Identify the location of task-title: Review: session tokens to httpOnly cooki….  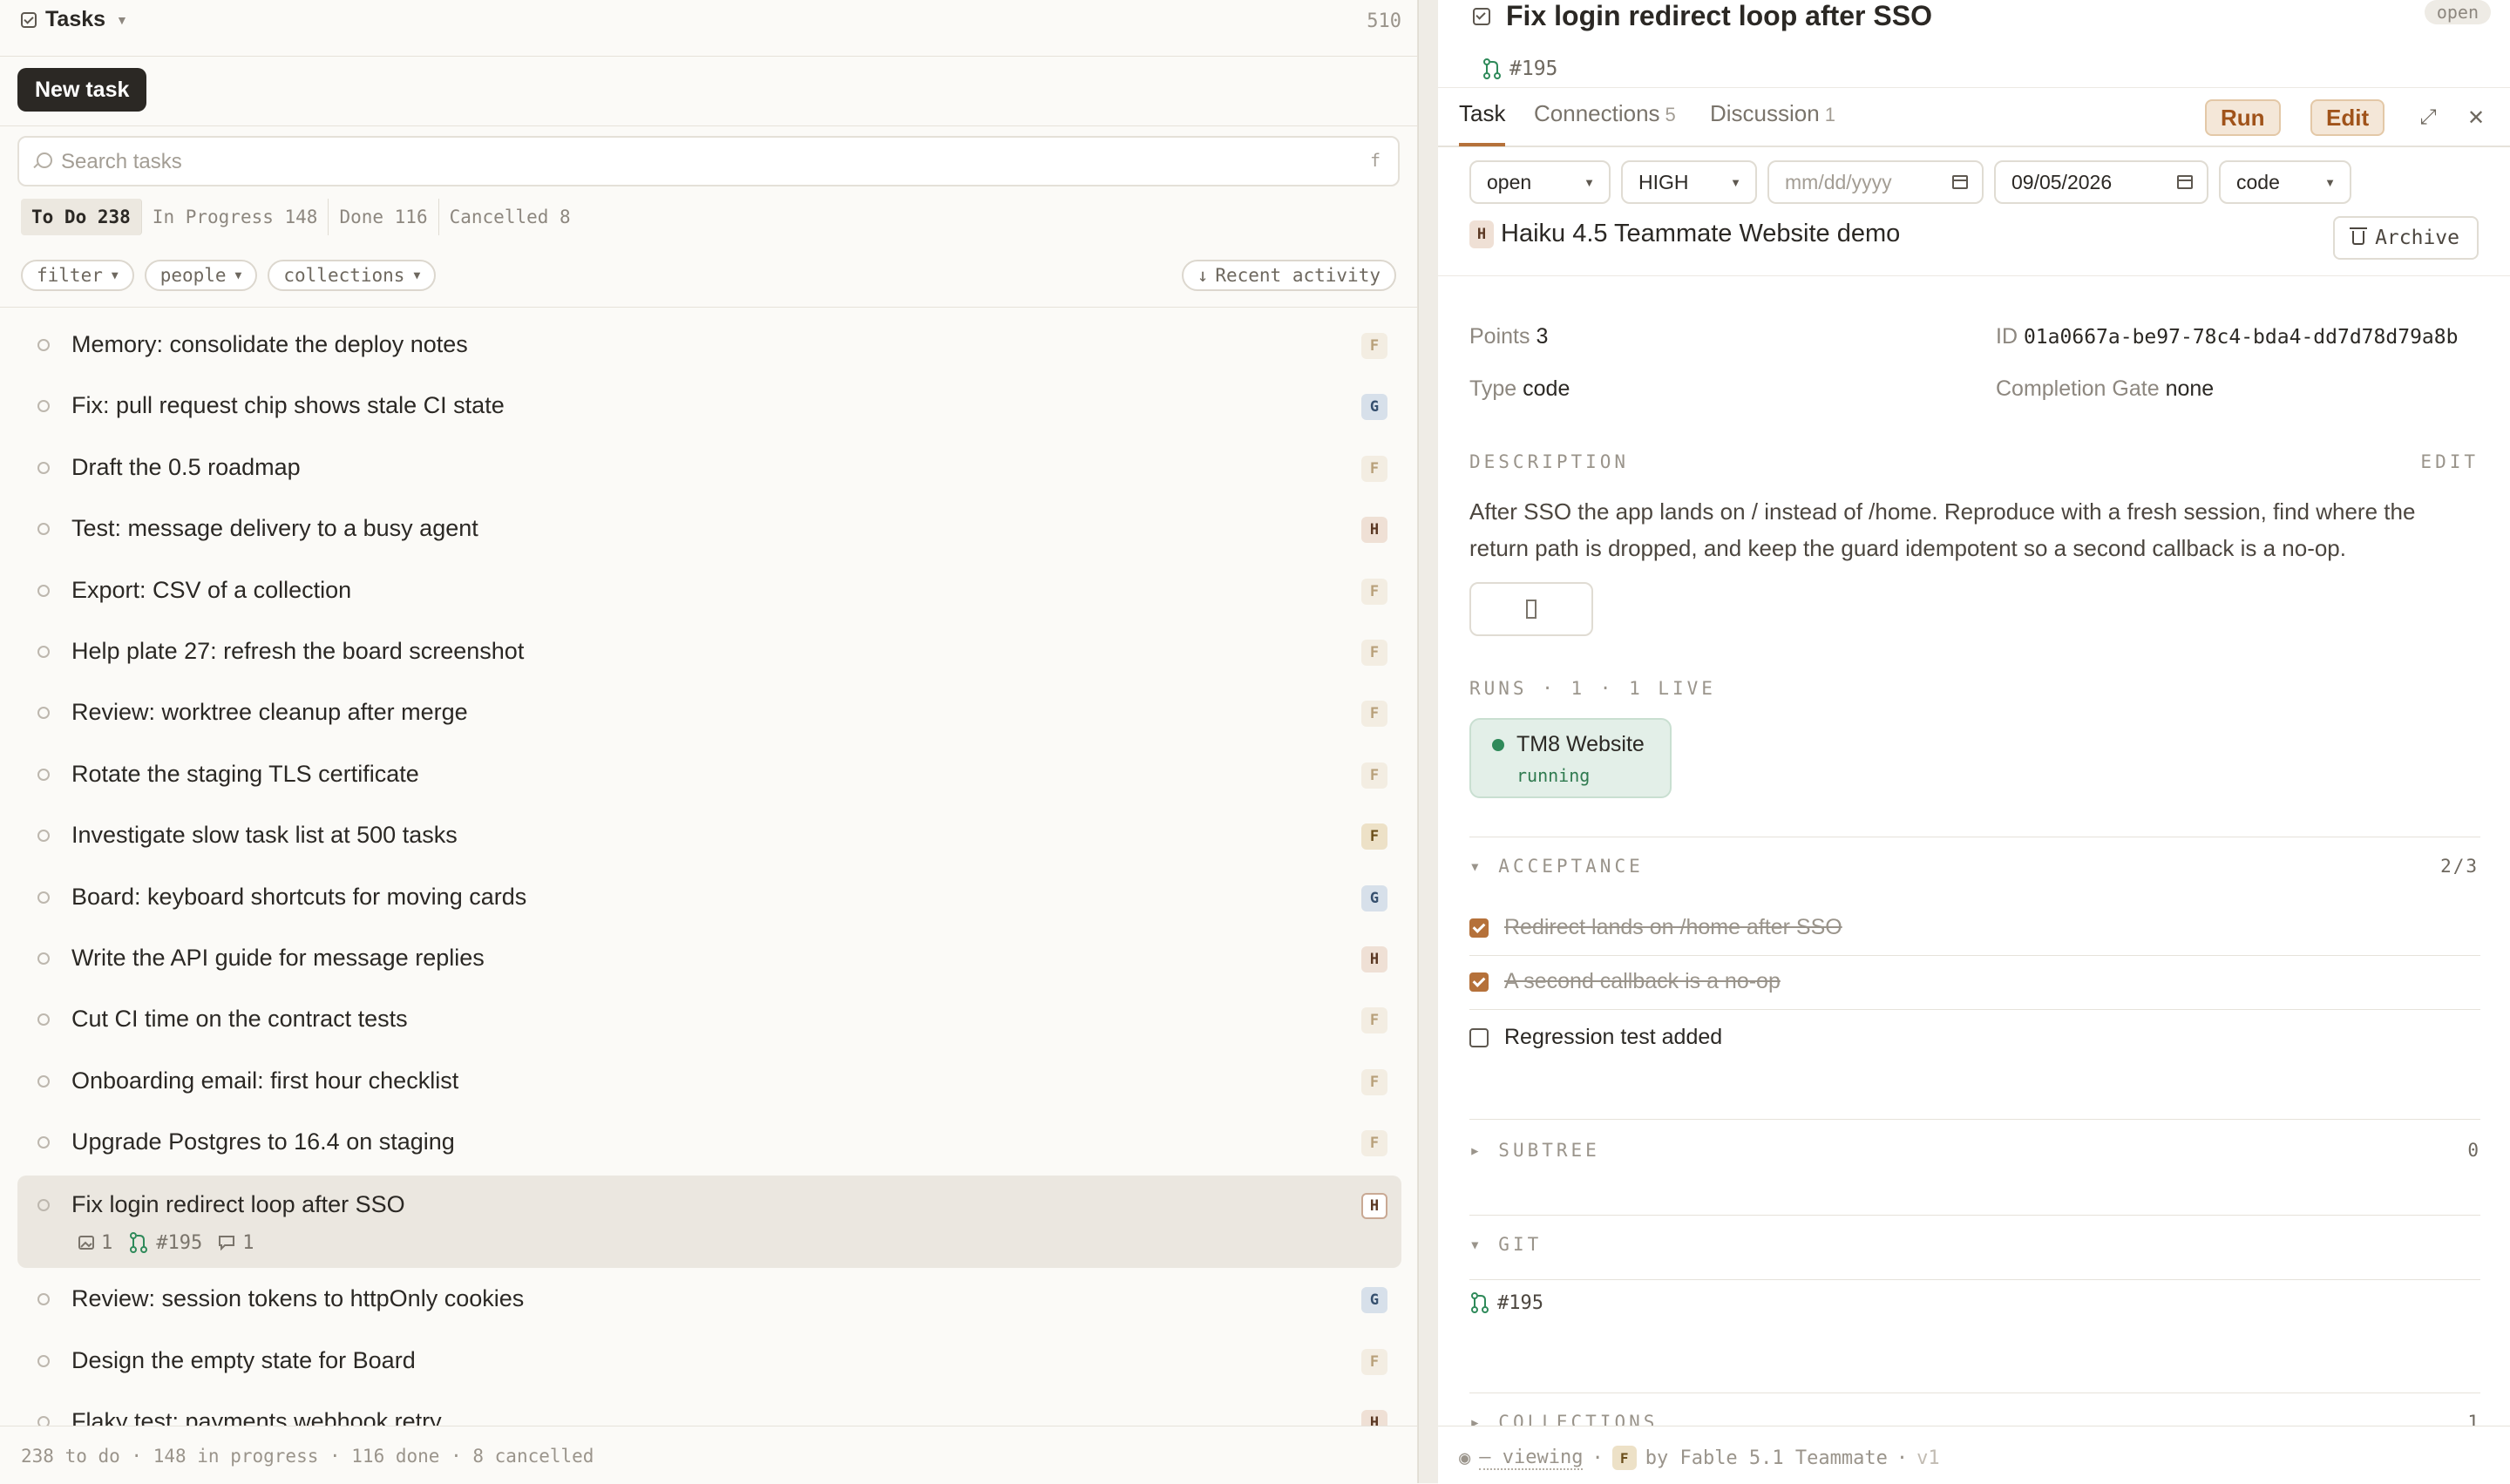
(298, 1298).